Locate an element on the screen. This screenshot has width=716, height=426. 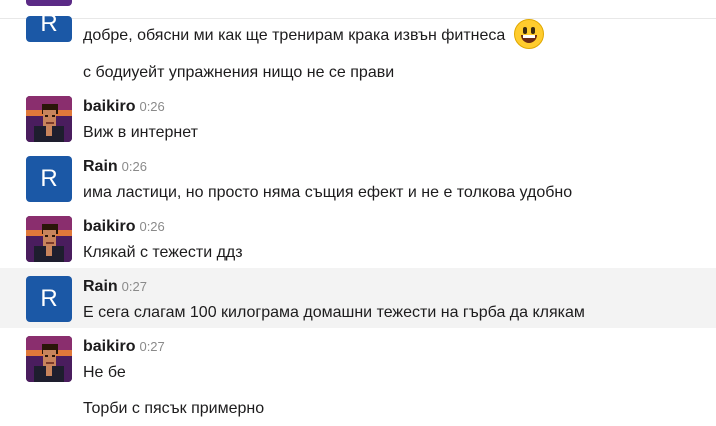
grinning-face-emoji-icon is located at coordinates (528, 34).